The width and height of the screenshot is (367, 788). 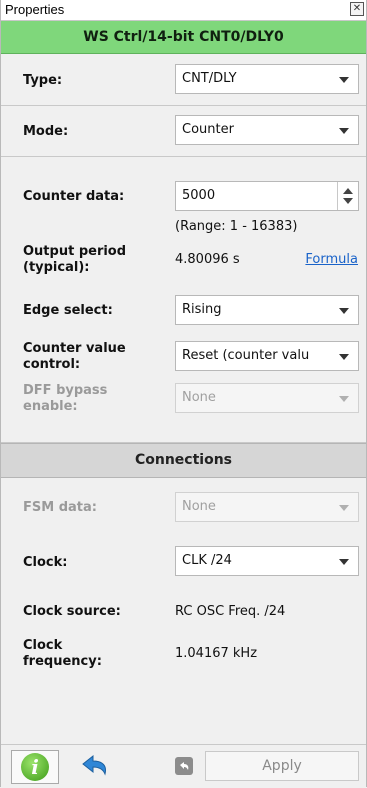 What do you see at coordinates (230, 611) in the screenshot?
I see `clock-source-value: RC OSC Freq. /24` at bounding box center [230, 611].